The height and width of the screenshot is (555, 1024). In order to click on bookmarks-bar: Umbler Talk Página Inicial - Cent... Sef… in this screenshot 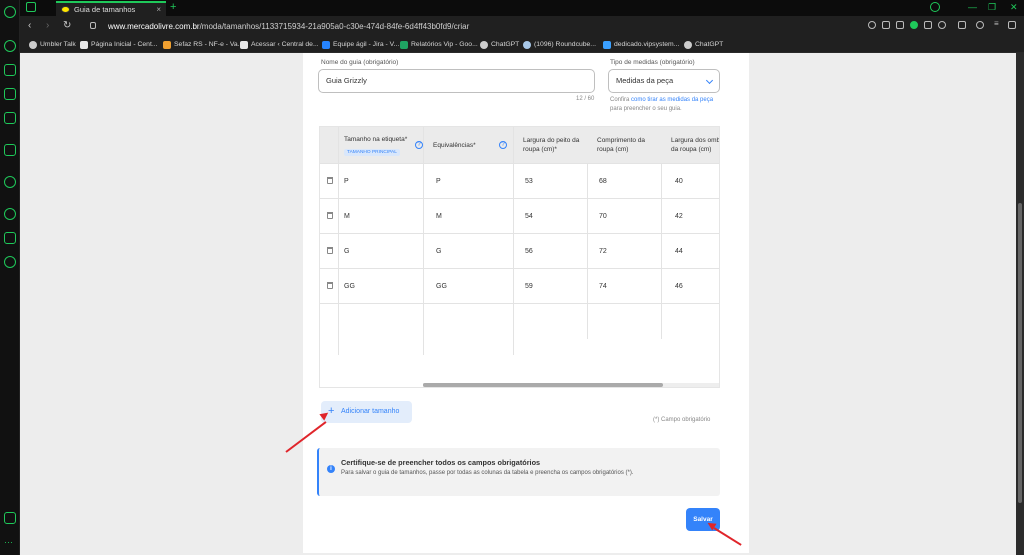, I will do `click(522, 45)`.